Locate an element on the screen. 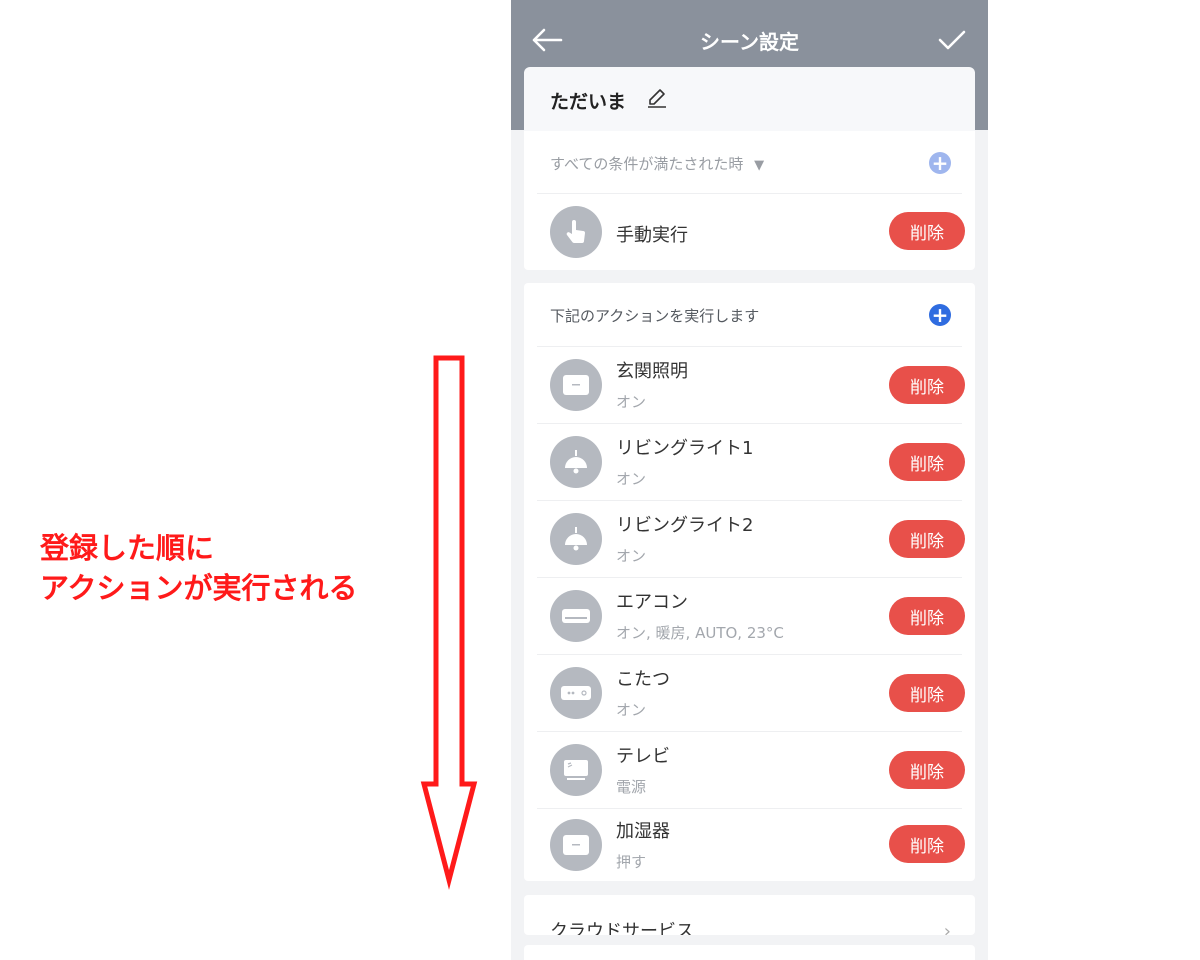  add-condition-button: + is located at coordinates (940, 163).